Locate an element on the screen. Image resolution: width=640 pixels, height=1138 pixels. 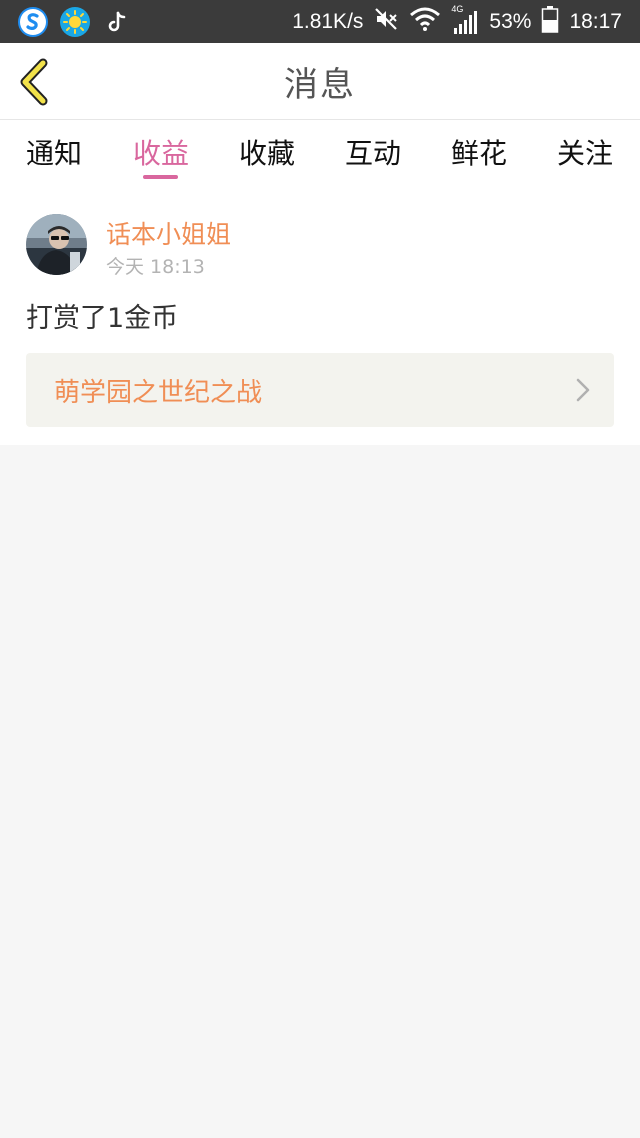
network-speed: 1.81K/s is located at coordinates (328, 21).